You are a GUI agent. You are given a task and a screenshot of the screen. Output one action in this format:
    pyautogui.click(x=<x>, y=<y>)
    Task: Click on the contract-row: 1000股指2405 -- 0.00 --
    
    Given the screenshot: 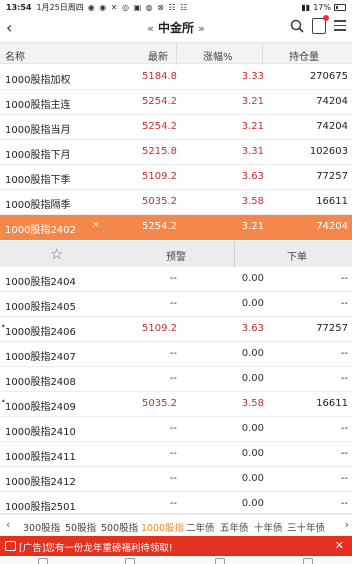 What is the action you would take?
    pyautogui.click(x=176, y=304)
    